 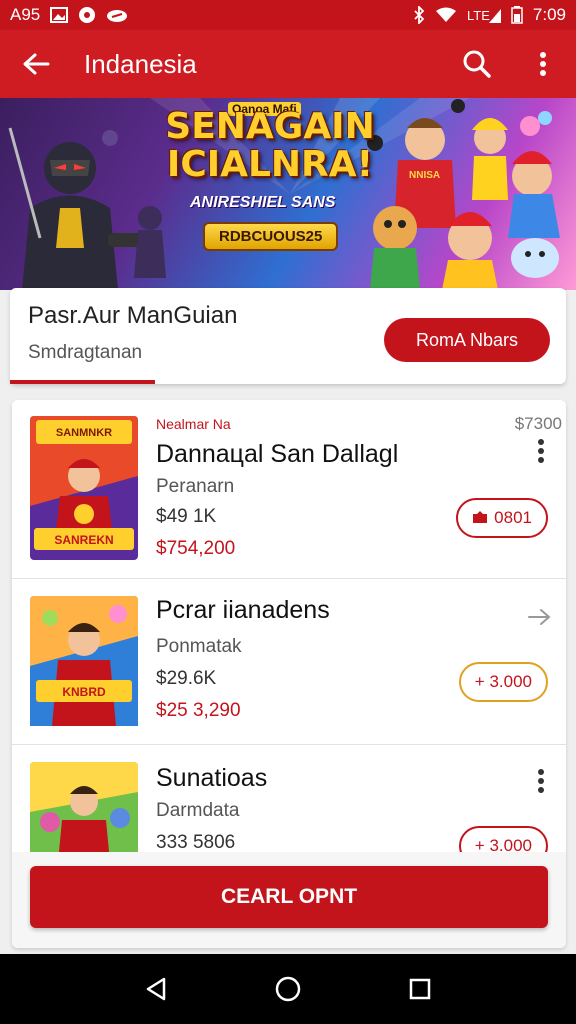 I want to click on item-price: $49 1K, so click(x=186, y=516).